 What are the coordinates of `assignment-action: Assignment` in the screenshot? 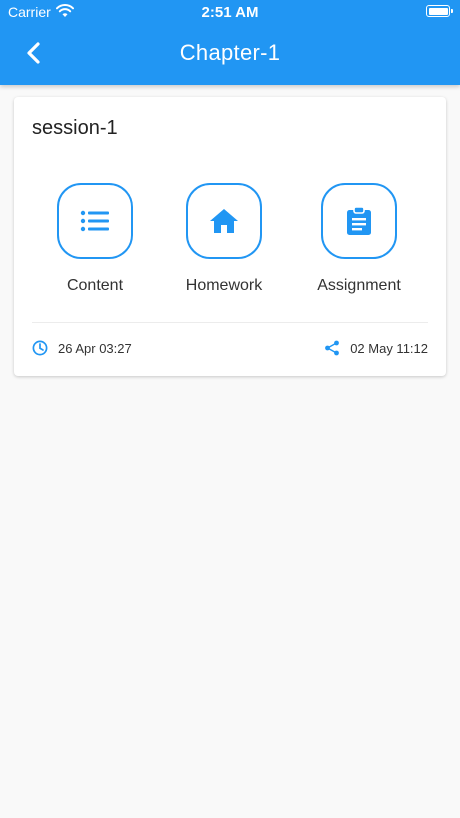 It's located at (359, 239).